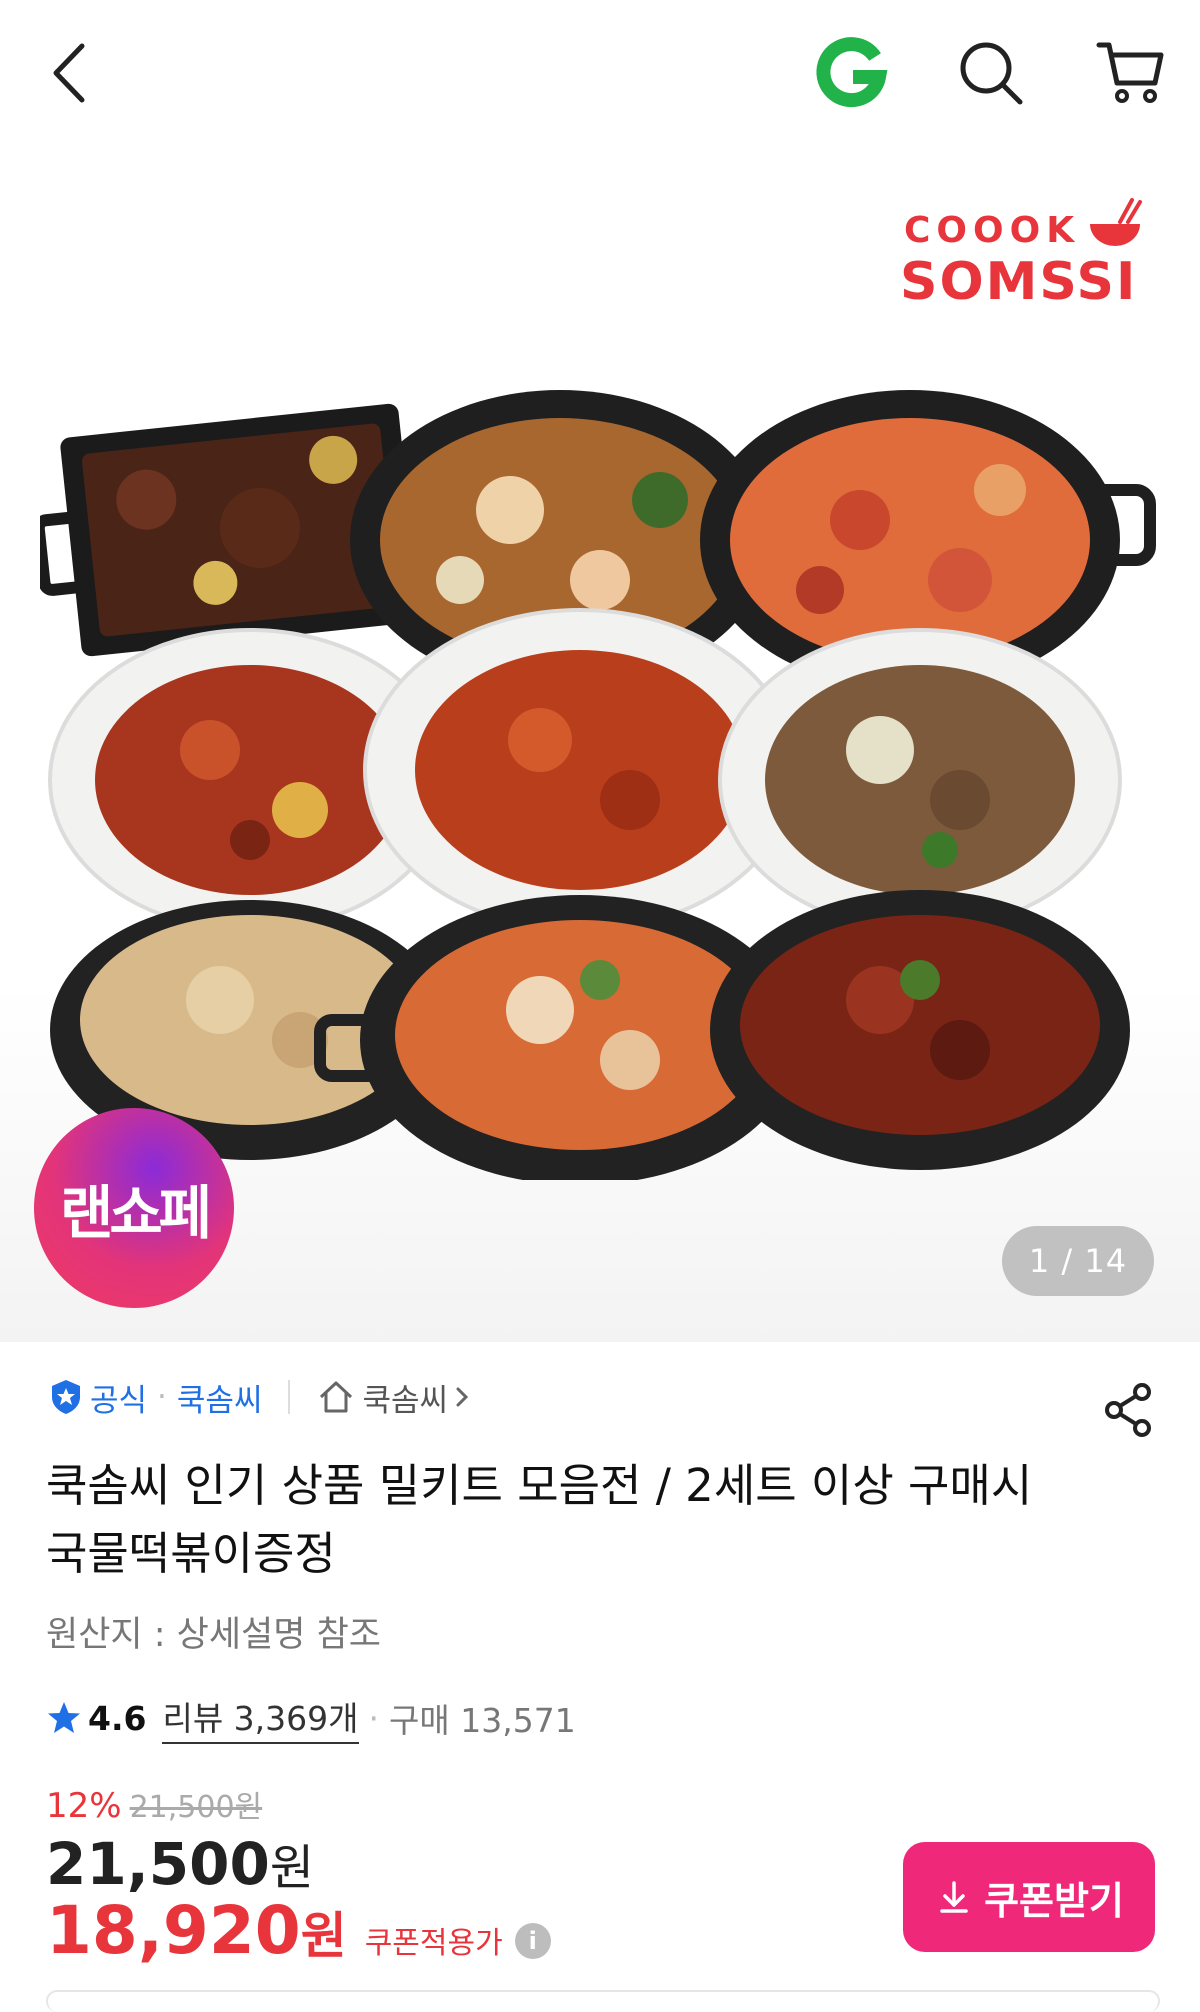 This screenshot has width=1200, height=2012. Describe the element at coordinates (135, 1213) in the screenshot. I see `live-shopping-label: 랜쇼페` at that location.